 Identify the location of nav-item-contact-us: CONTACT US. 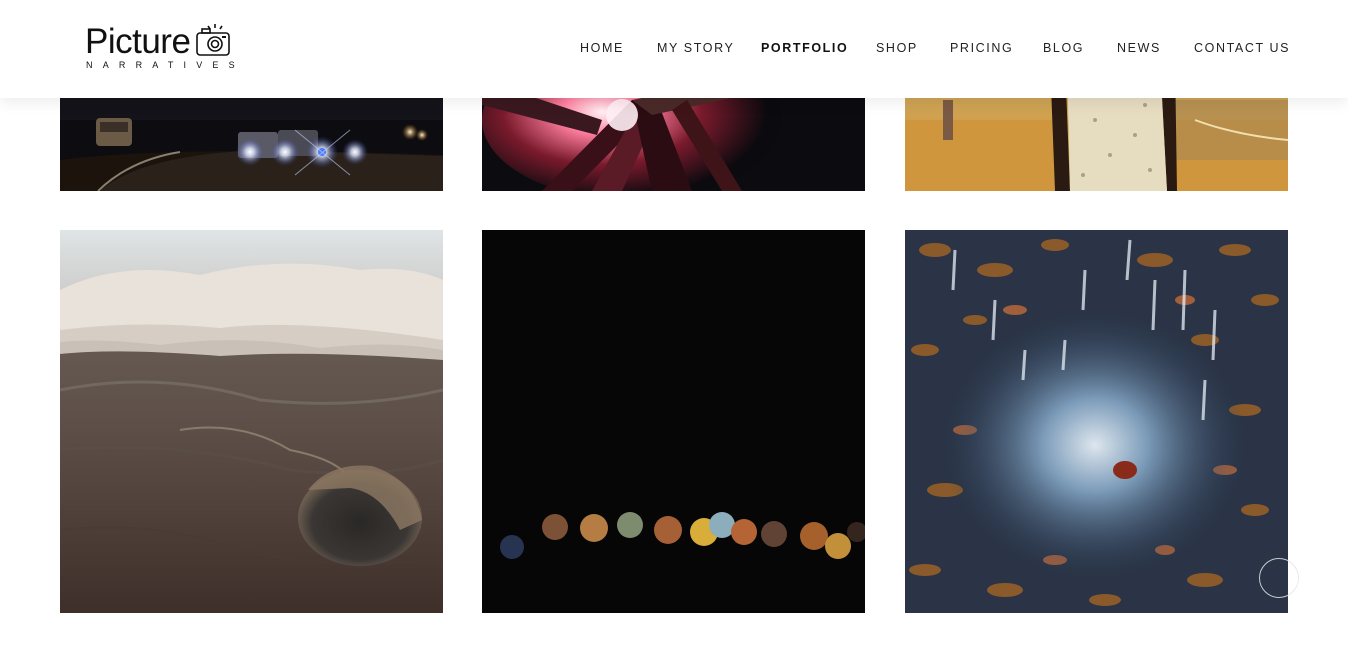
(1242, 48).